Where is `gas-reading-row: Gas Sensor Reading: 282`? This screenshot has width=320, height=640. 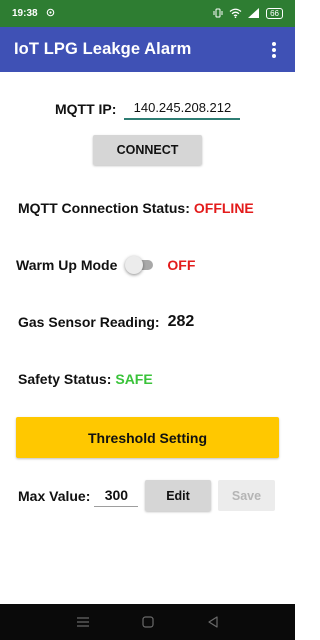 gas-reading-row: Gas Sensor Reading: 282 is located at coordinates (106, 322).